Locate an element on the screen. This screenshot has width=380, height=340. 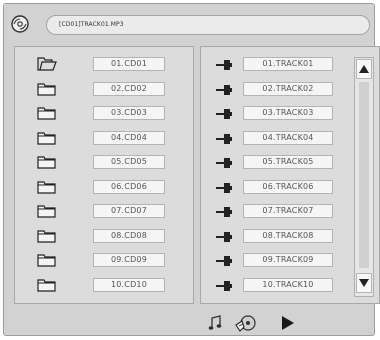
track-item-label: 04.TRACK04 is located at coordinates (288, 137).